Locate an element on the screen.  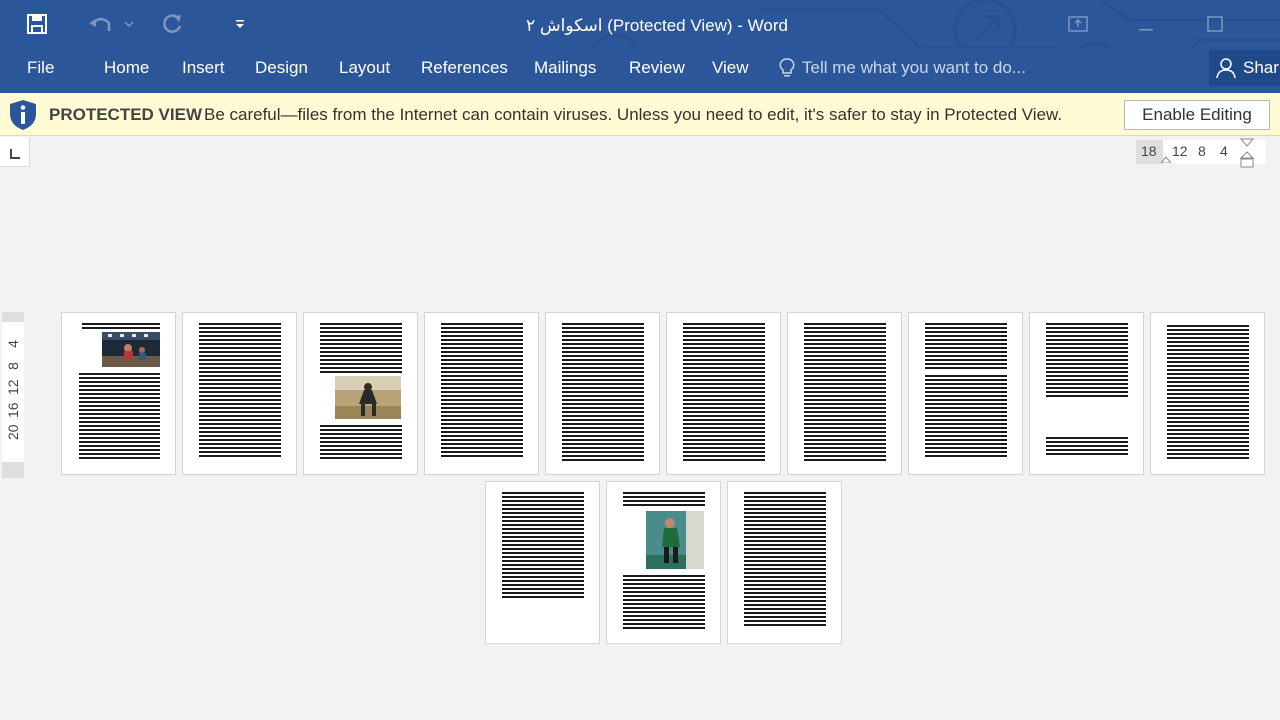
horizontal-ruler: 18 12 8 4 is located at coordinates (1201, 153).